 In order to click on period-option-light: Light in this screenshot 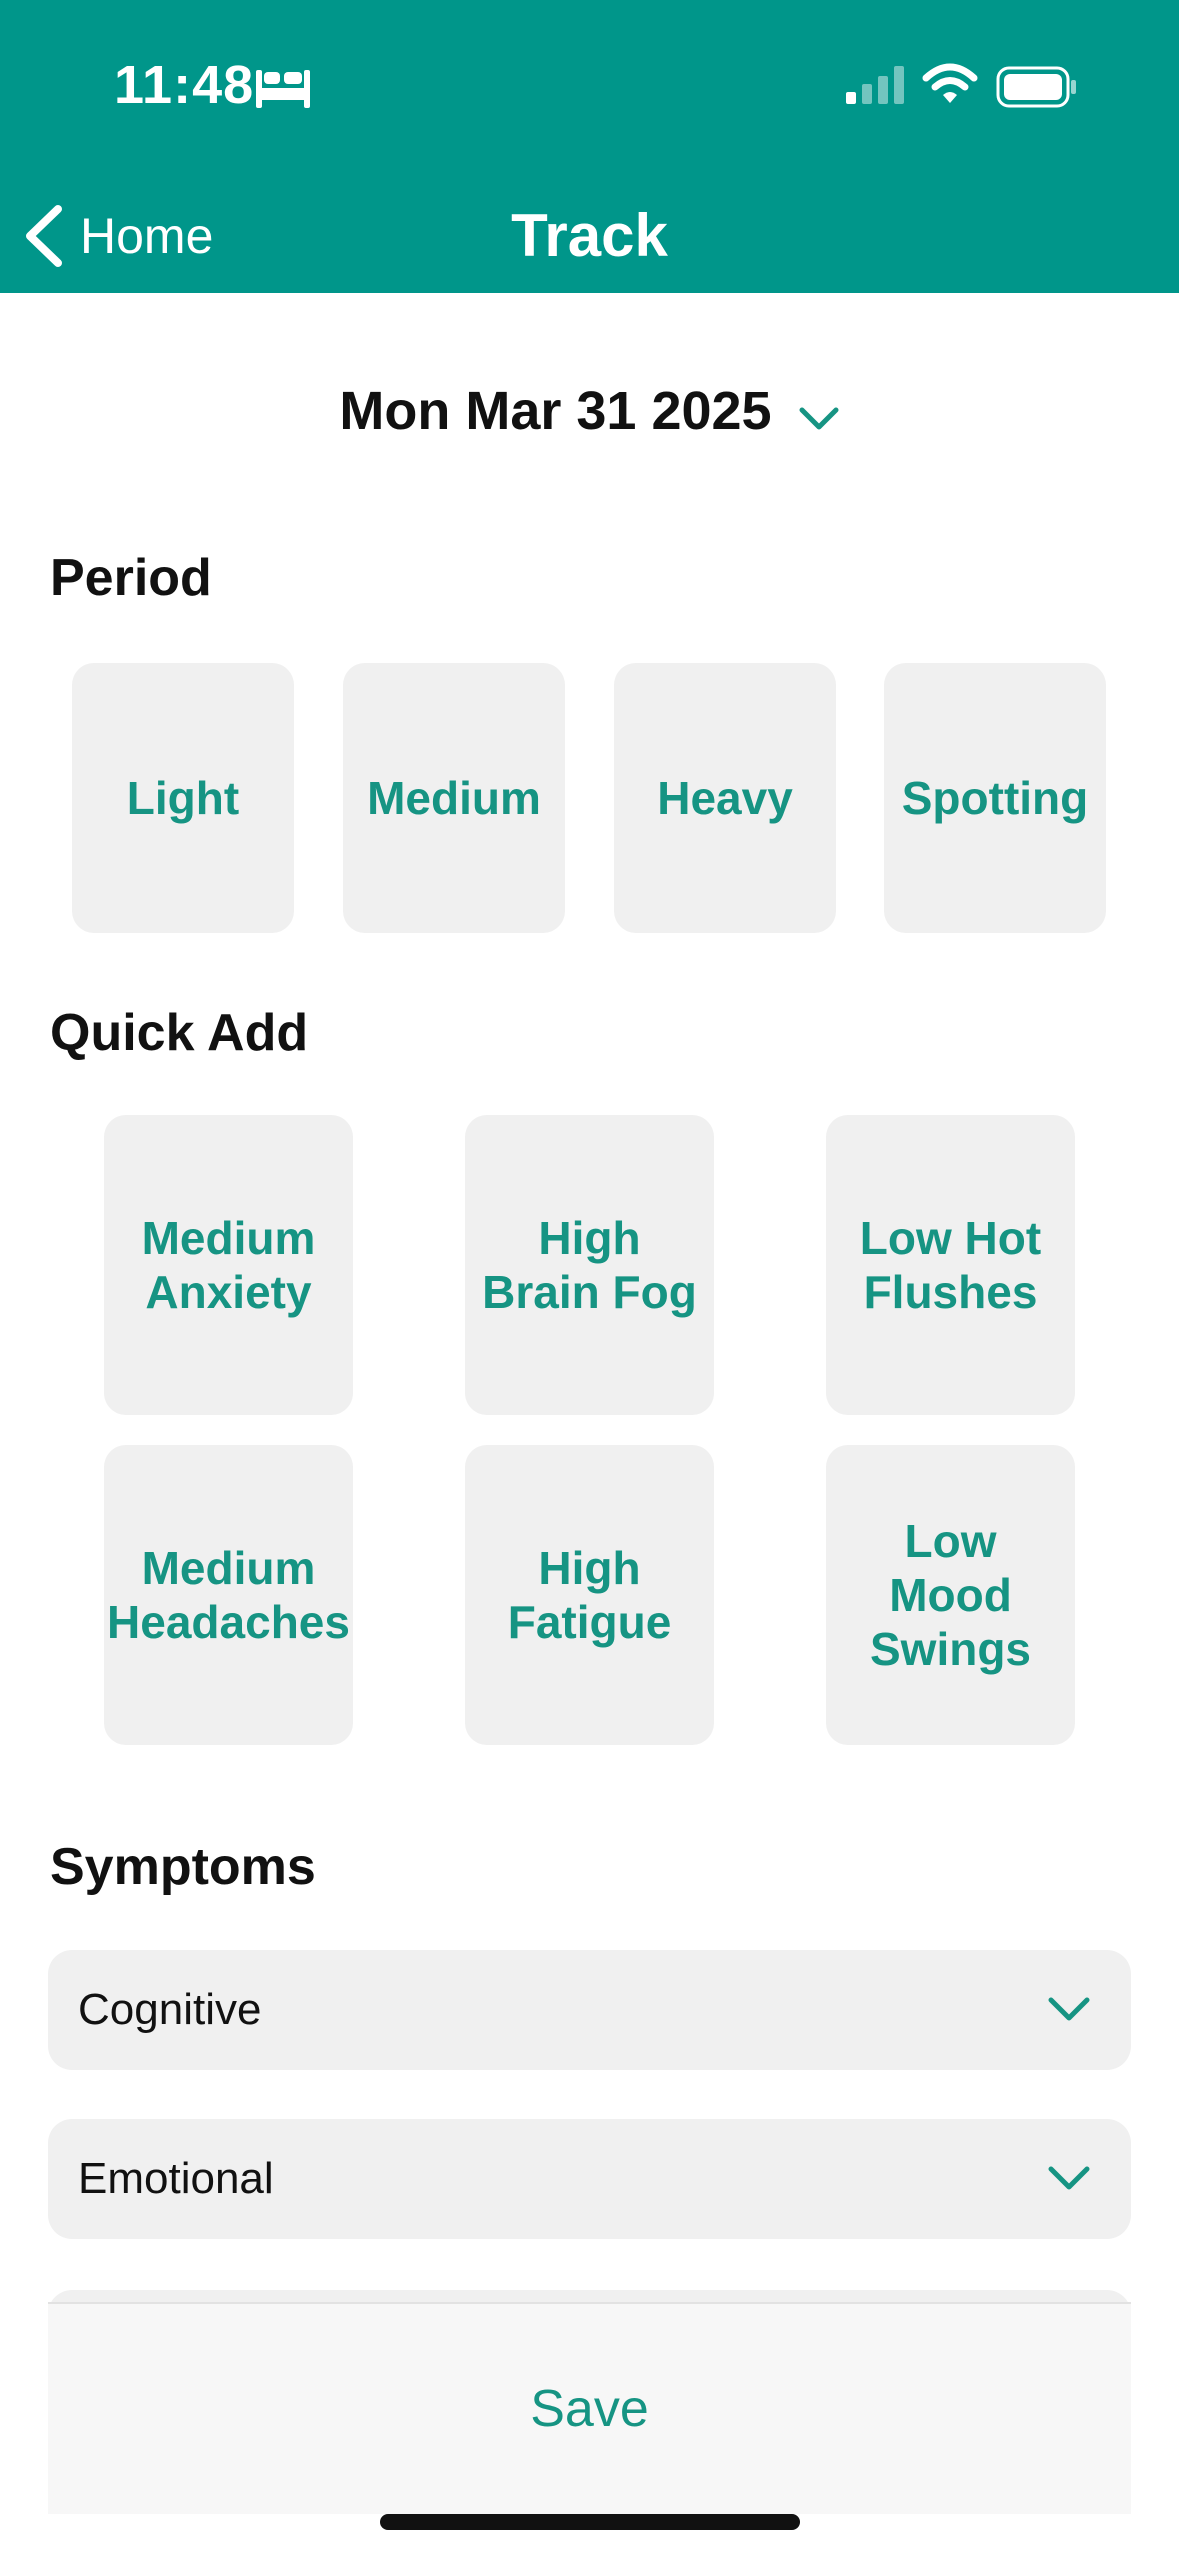, I will do `click(183, 798)`.